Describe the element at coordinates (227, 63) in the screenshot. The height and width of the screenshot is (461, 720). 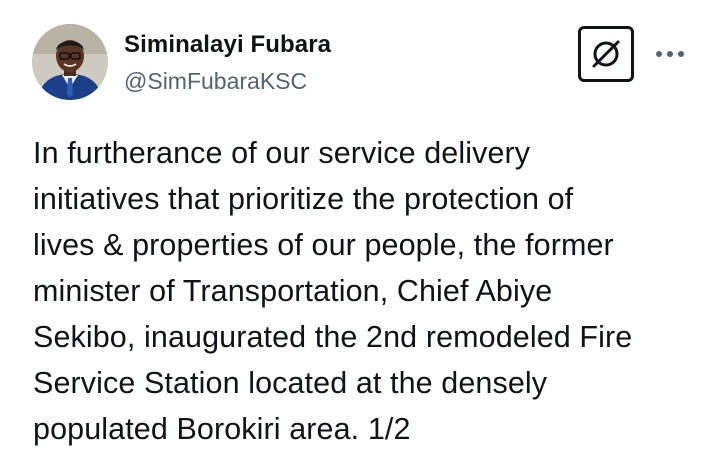
I see `author-info: Siminalayi Fubara @SimFubaraKSC` at that location.